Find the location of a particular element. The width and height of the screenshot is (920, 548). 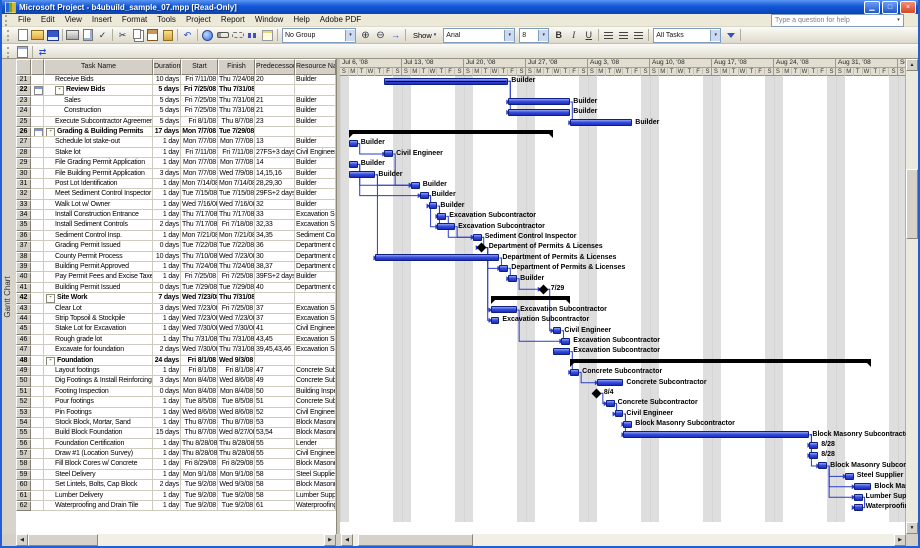

pred-cell: 43,45 is located at coordinates (275, 340).